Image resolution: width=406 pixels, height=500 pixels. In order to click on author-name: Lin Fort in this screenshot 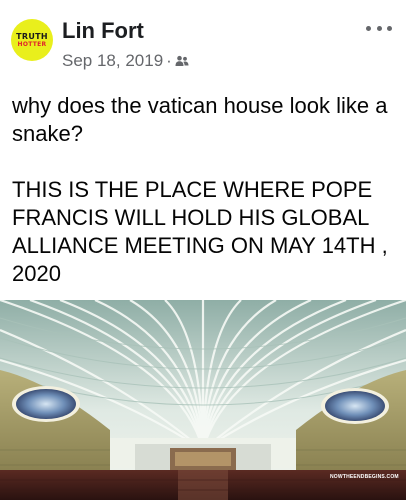, I will do `click(103, 31)`.